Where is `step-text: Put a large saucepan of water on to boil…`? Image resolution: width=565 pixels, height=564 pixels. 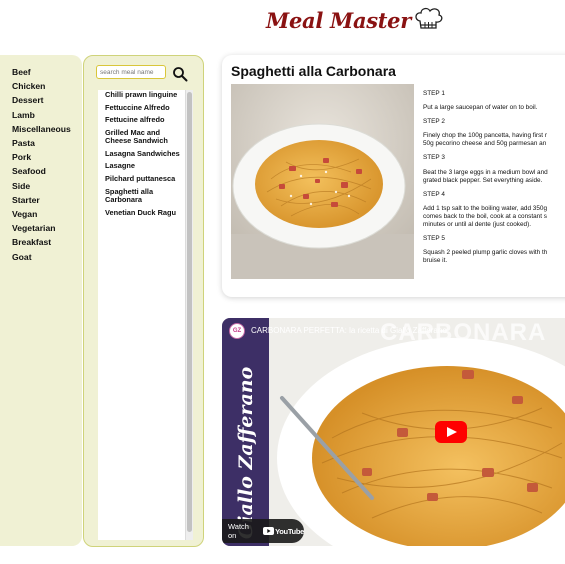
step-text: Put a large saucepan of water on to boil… is located at coordinates (494, 108).